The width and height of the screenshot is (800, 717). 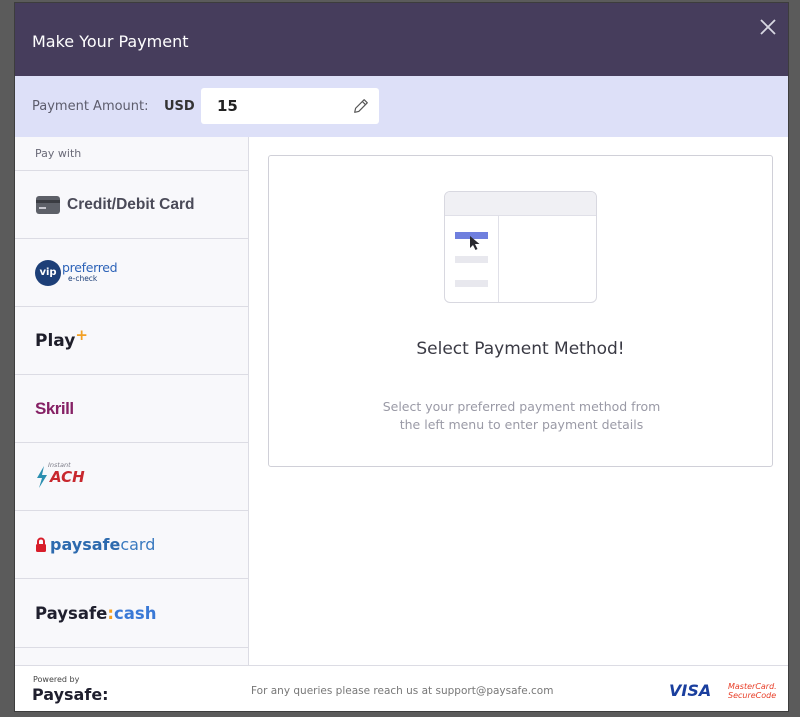 What do you see at coordinates (58, 153) in the screenshot?
I see `pay-with-heading: Pay with` at bounding box center [58, 153].